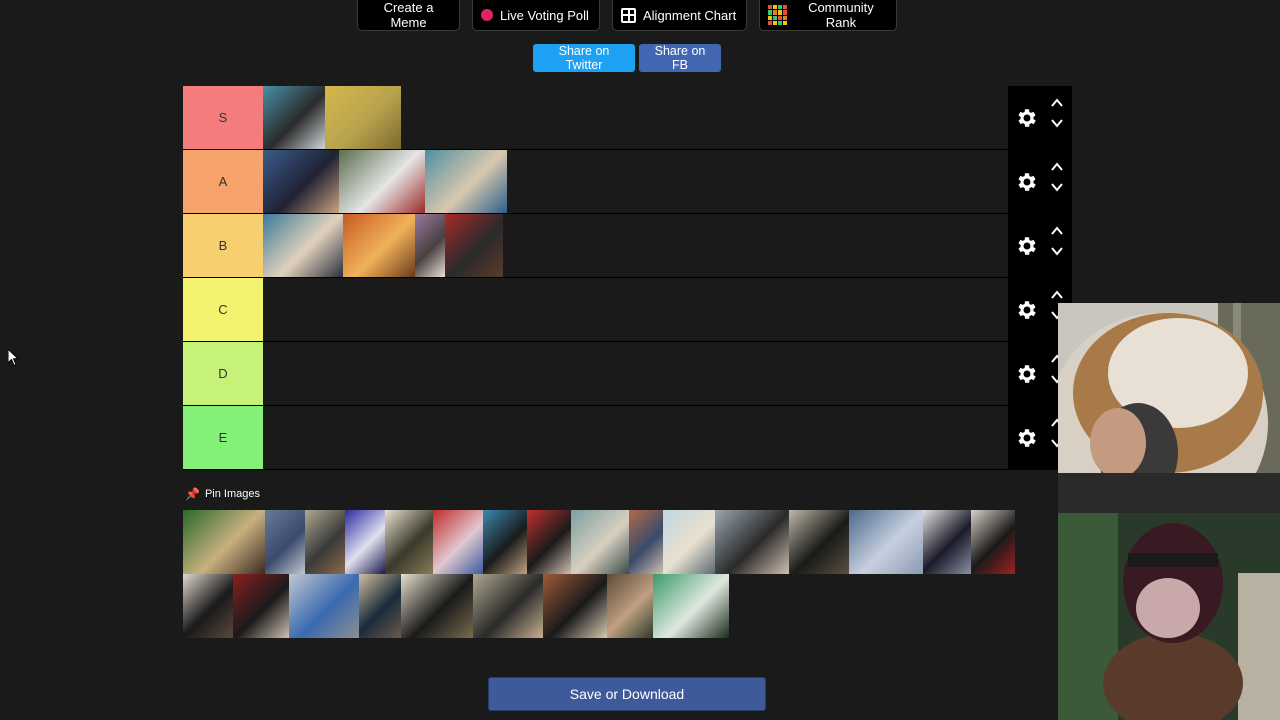 This screenshot has height=720, width=1280. What do you see at coordinates (841, 15) in the screenshot?
I see `community-rank-label: Community Rank` at bounding box center [841, 15].